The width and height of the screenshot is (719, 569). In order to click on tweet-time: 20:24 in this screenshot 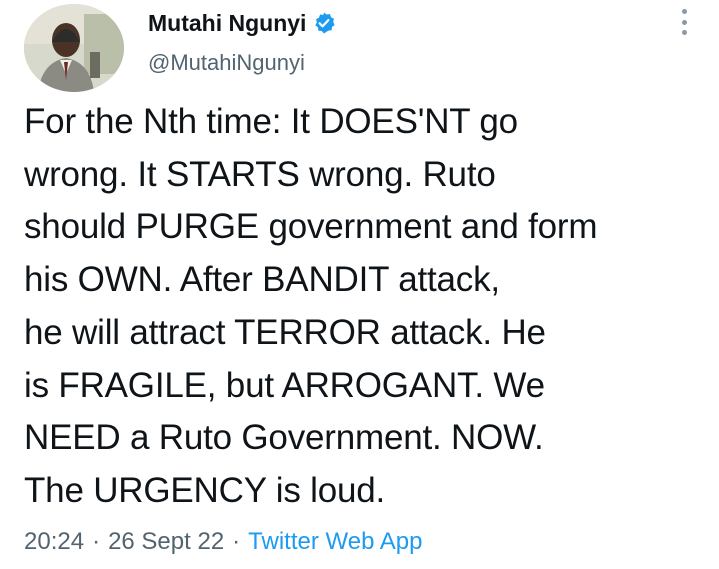, I will do `click(54, 541)`.